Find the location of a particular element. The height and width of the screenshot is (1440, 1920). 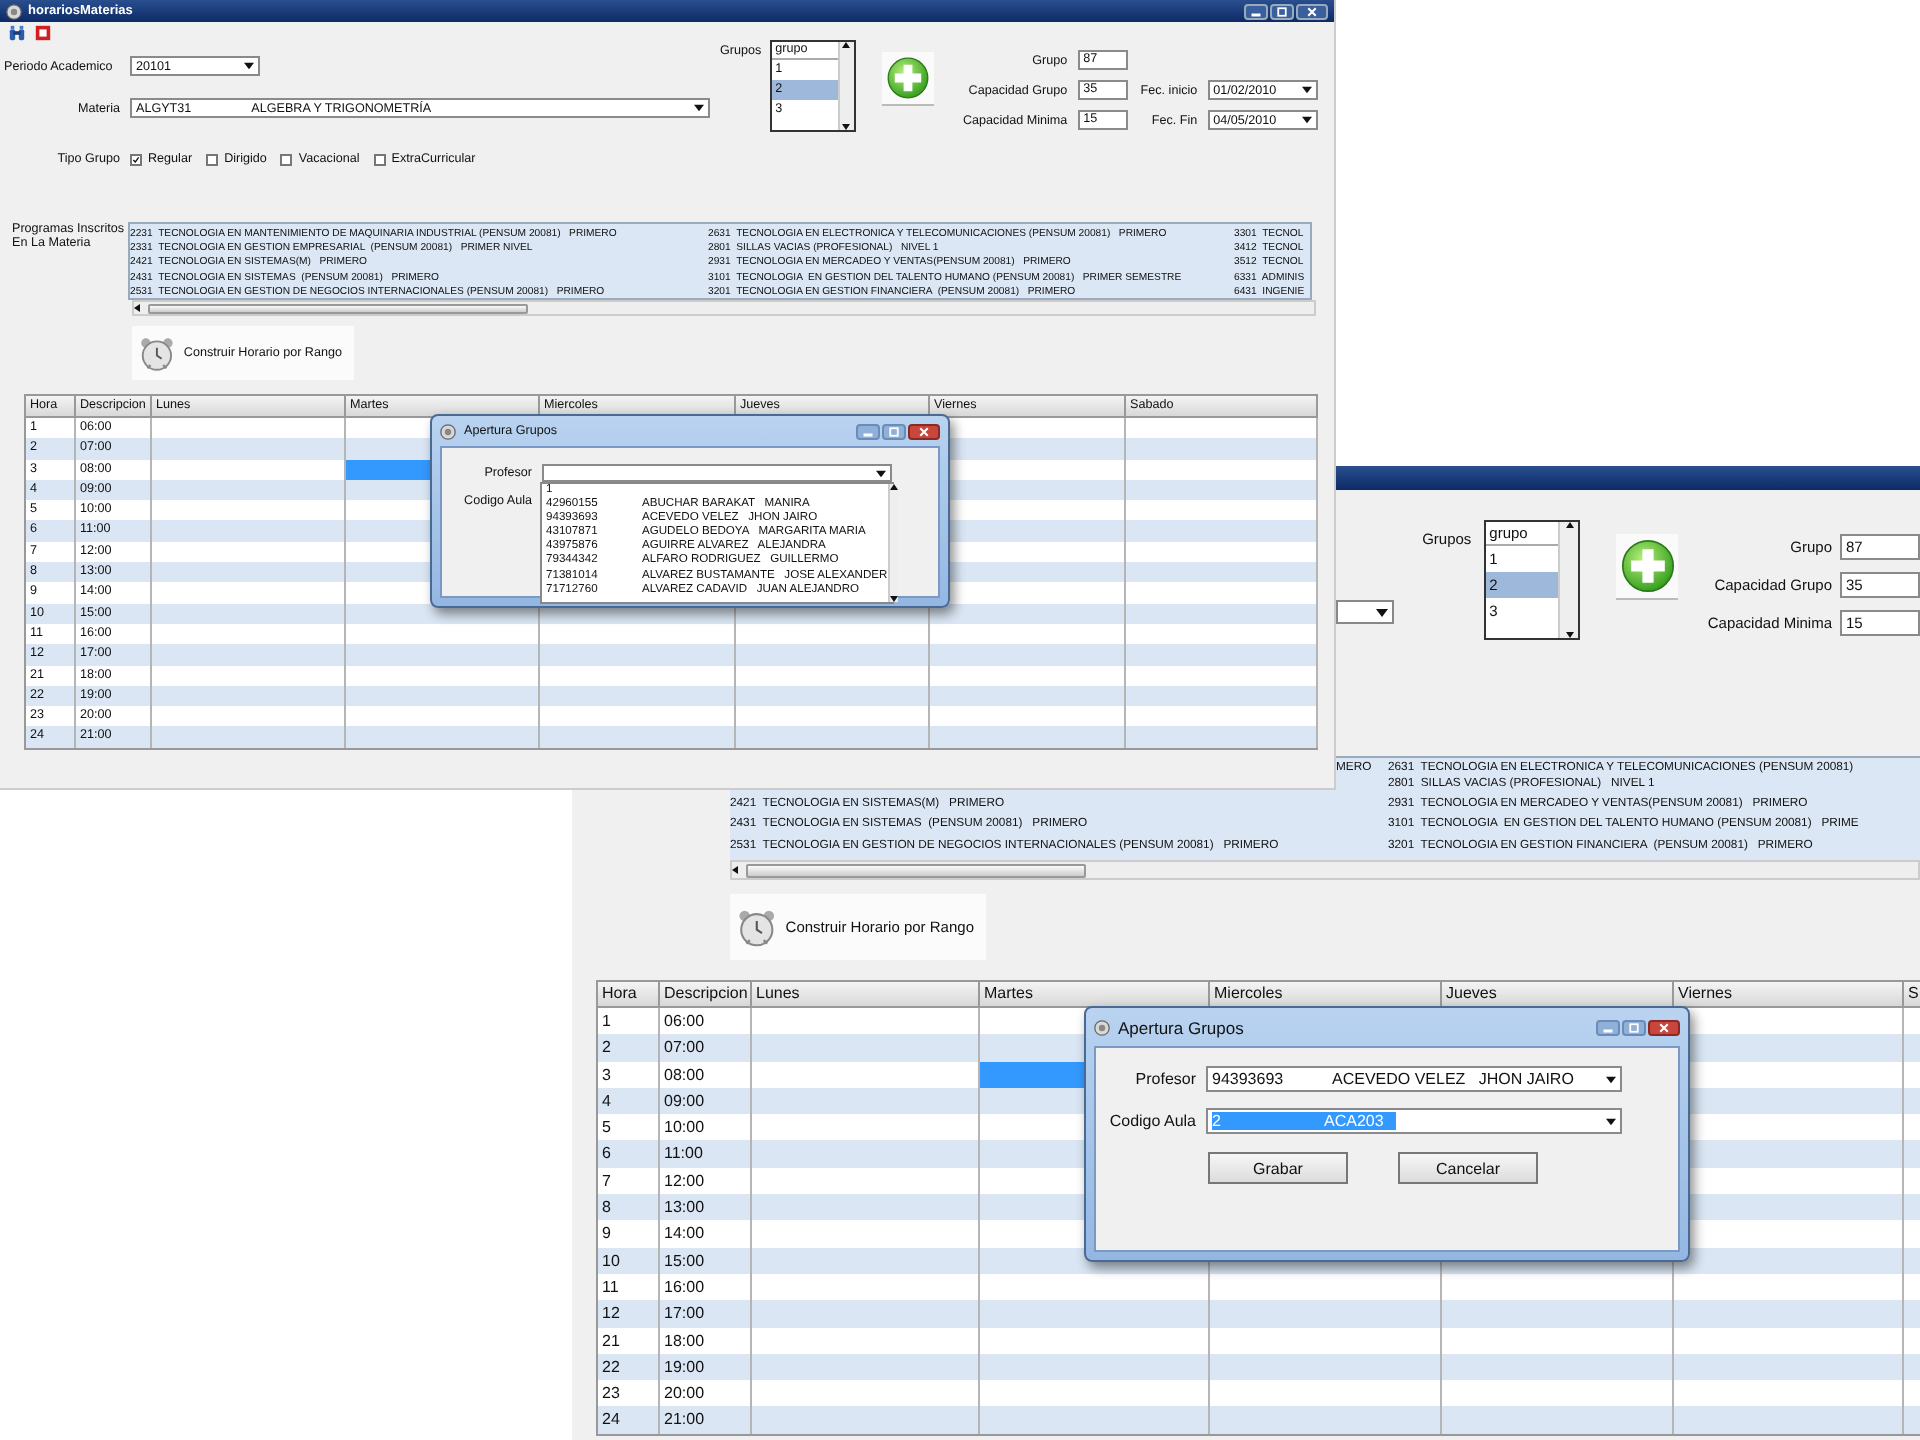

table-cell: 10:00 is located at coordinates (706, 1127).